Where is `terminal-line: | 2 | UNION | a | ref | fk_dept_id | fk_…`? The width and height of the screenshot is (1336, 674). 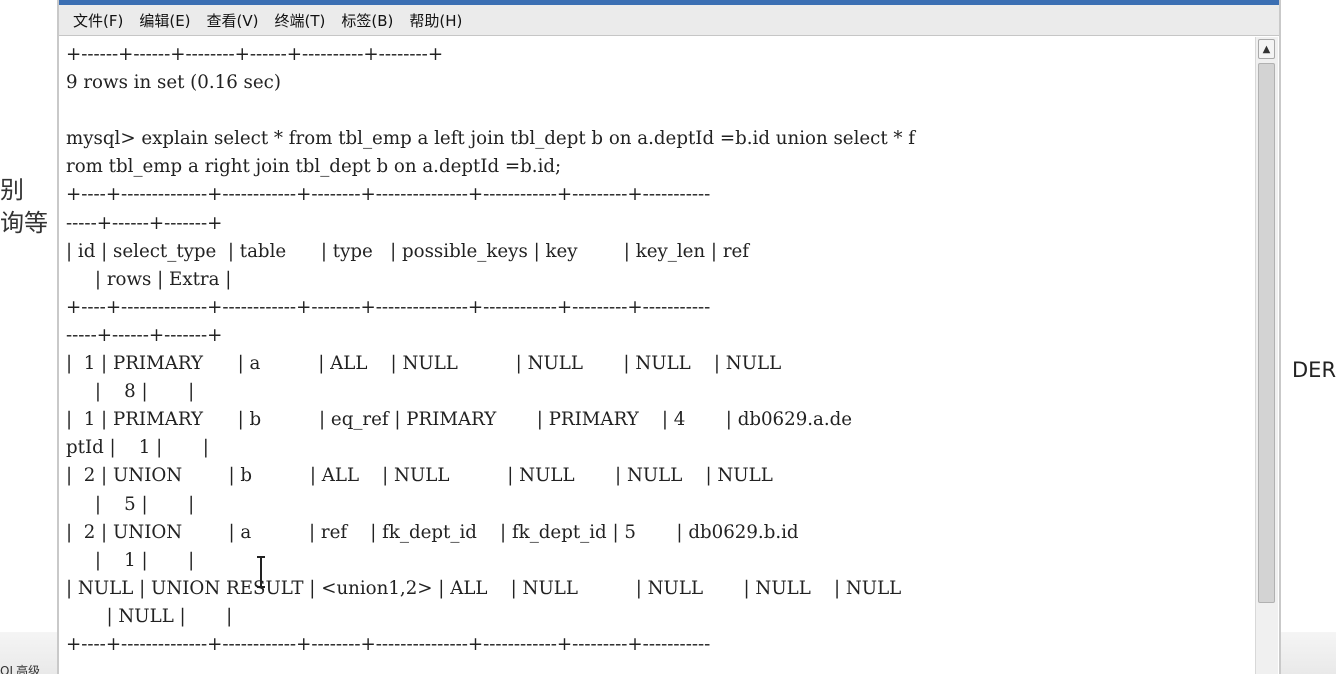
terminal-line: | 2 | UNION | a | ref | fk_dept_id | fk_… is located at coordinates (432, 532).